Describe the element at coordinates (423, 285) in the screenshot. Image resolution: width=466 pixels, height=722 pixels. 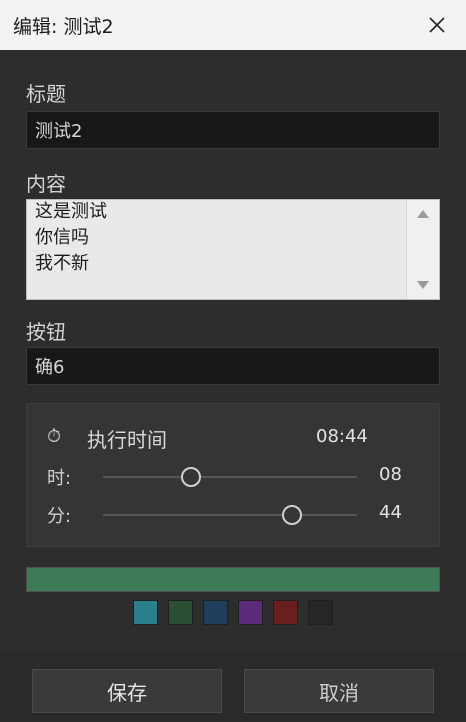
I see `scroll-down-arrow-icon` at that location.